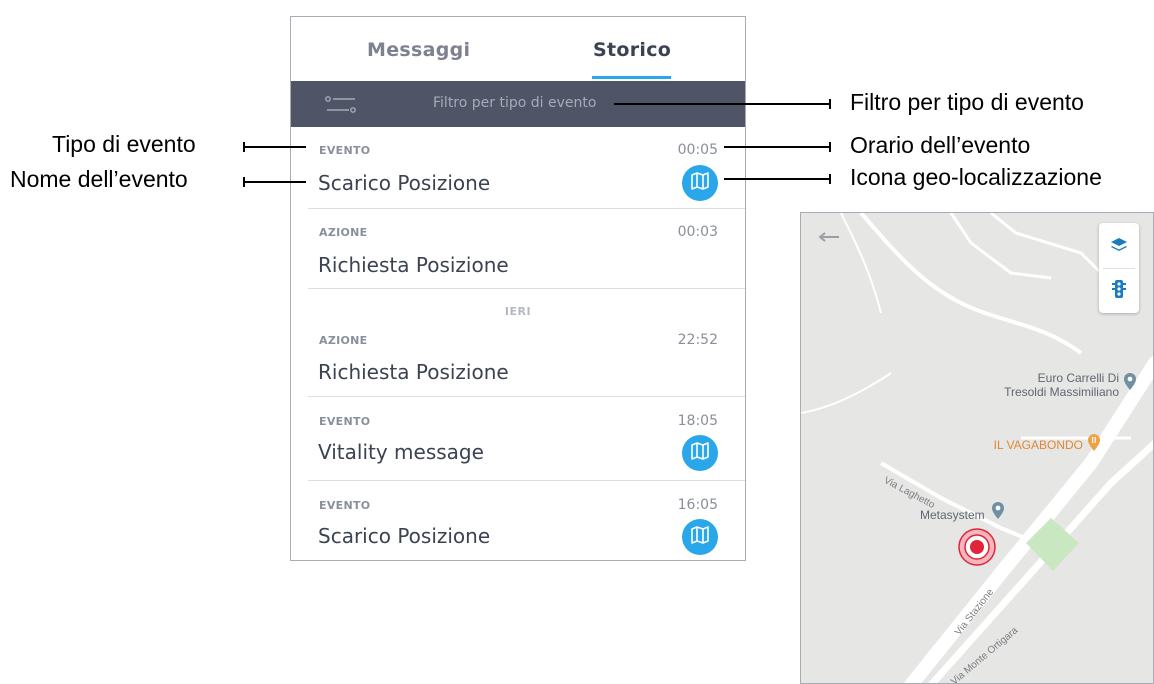 This screenshot has height=684, width=1154. I want to click on event-row: EVENTO 16:05 Scarico Posizione, so click(518, 520).